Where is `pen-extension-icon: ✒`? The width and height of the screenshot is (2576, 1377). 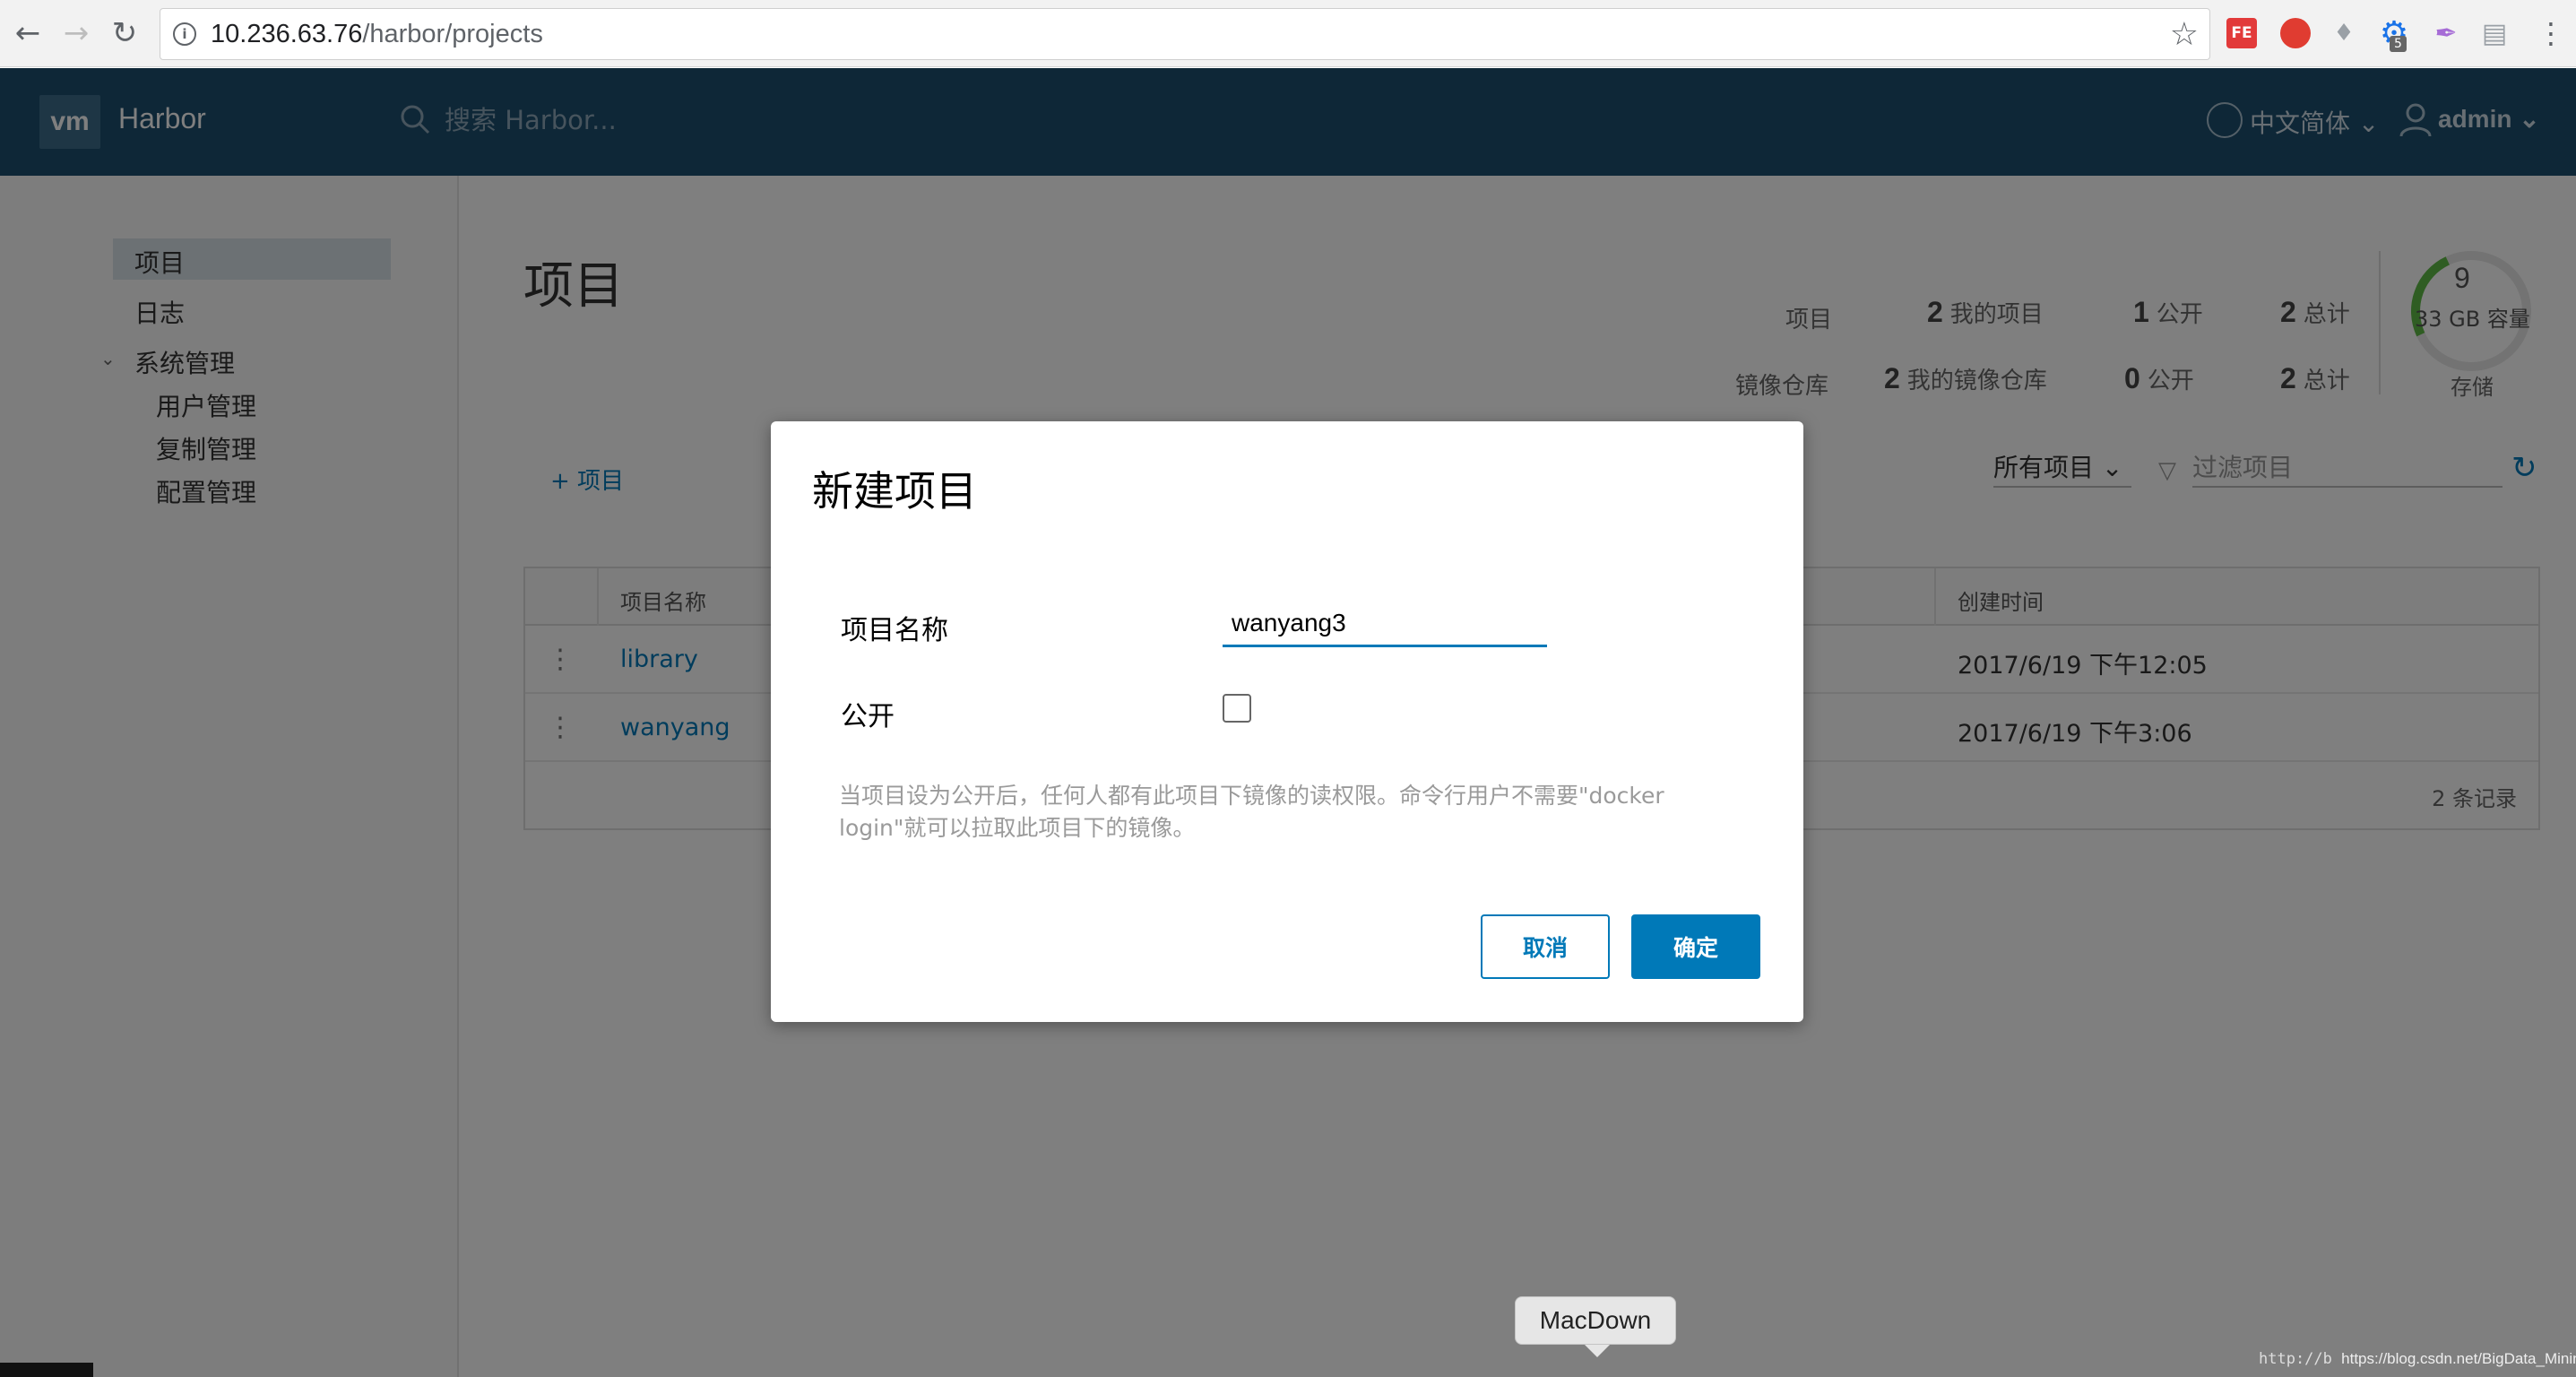 pen-extension-icon: ✒ is located at coordinates (2446, 34).